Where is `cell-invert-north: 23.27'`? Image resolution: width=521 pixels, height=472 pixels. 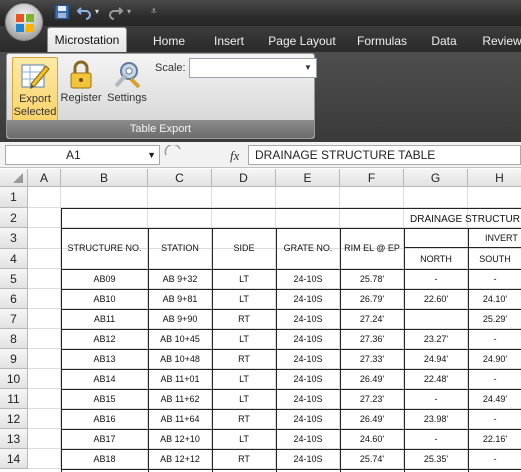 cell-invert-north: 23.27' is located at coordinates (436, 339).